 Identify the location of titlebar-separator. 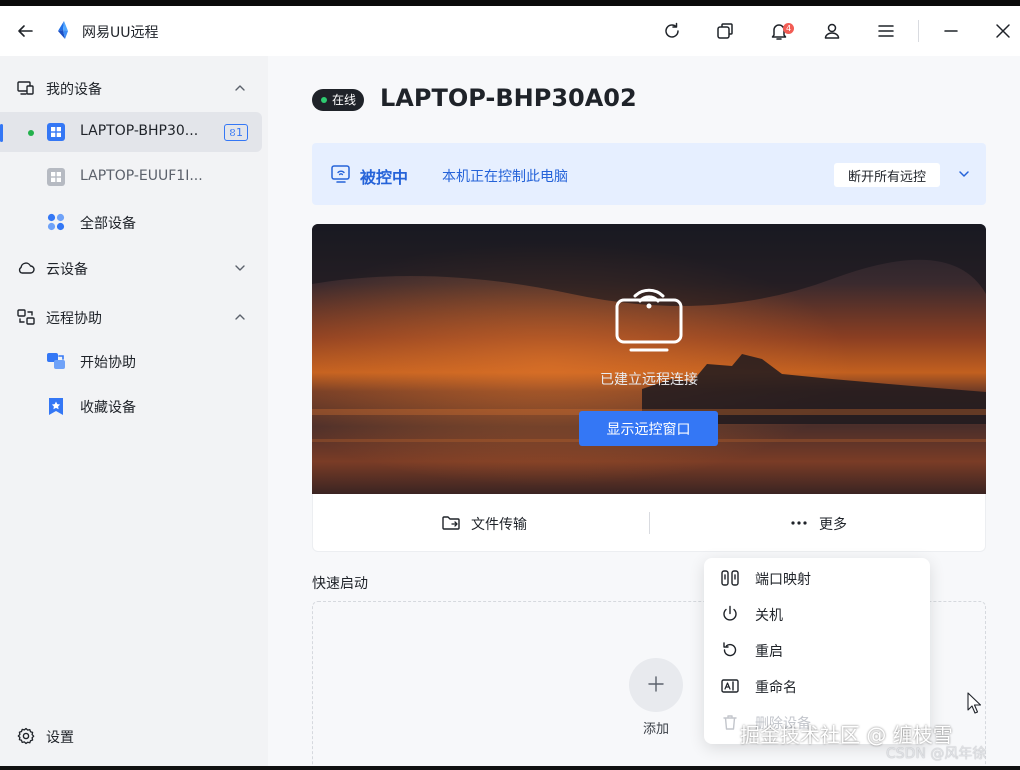
(918, 31).